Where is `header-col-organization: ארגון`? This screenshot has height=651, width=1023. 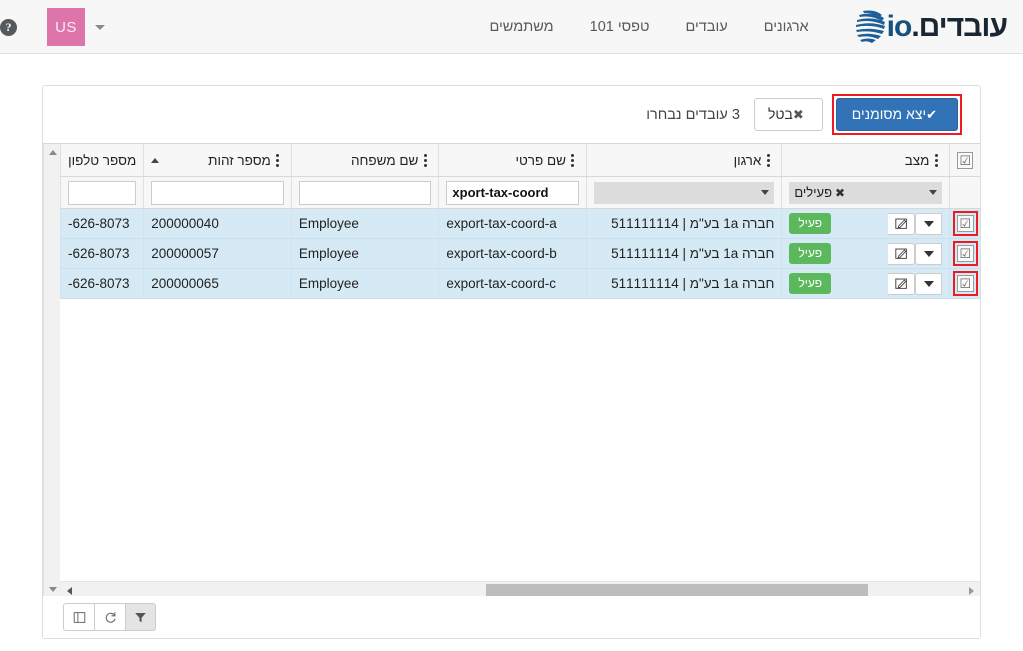
header-col-organization: ארגון is located at coordinates (683, 160).